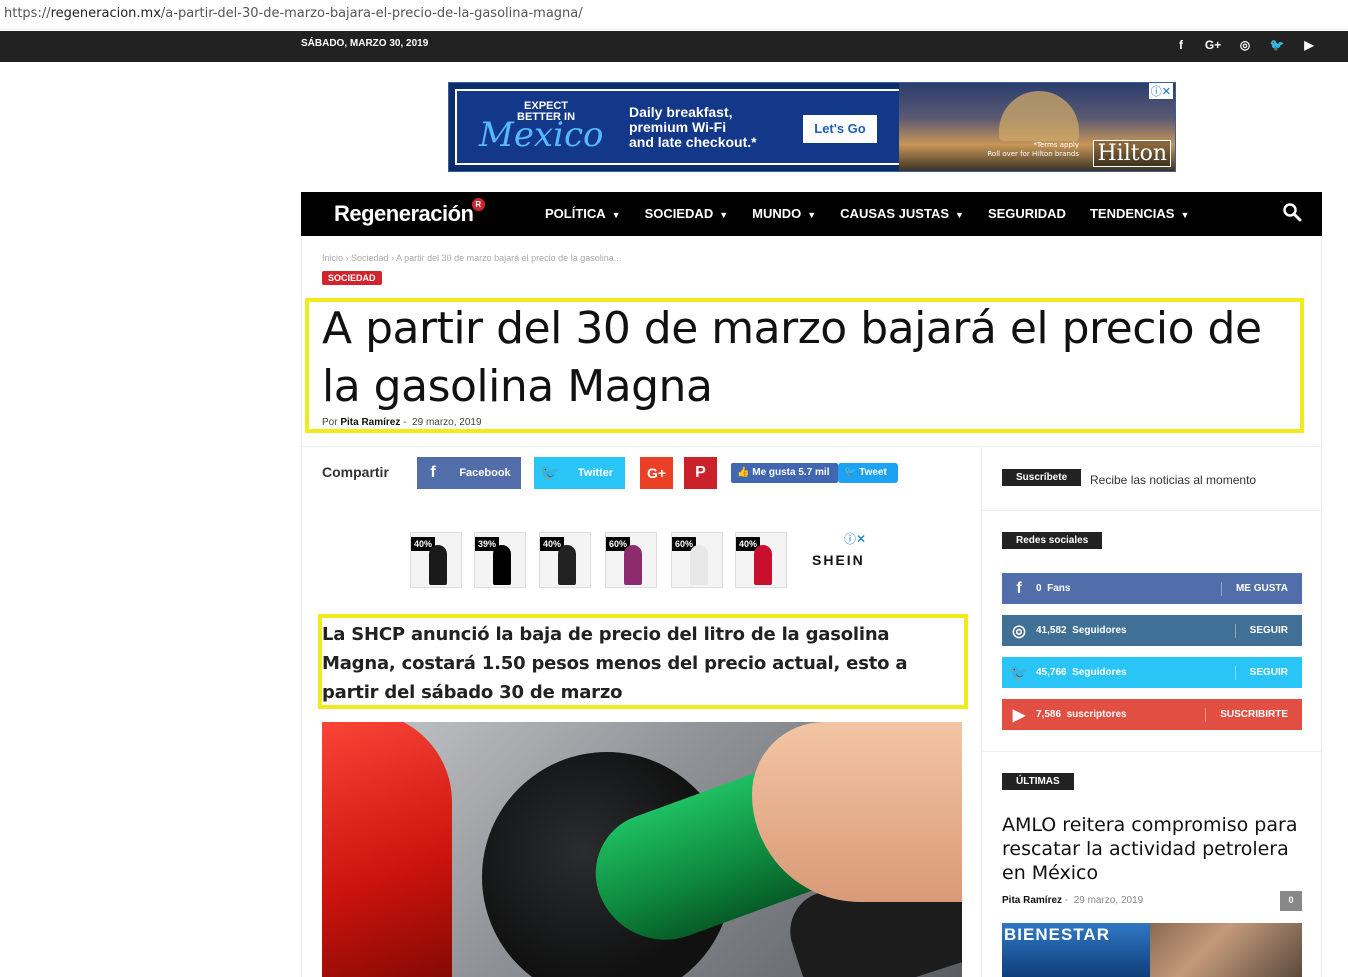 The width and height of the screenshot is (1348, 977). Describe the element at coordinates (743, 472) in the screenshot. I see `thumbs-up-icon: 👍` at that location.